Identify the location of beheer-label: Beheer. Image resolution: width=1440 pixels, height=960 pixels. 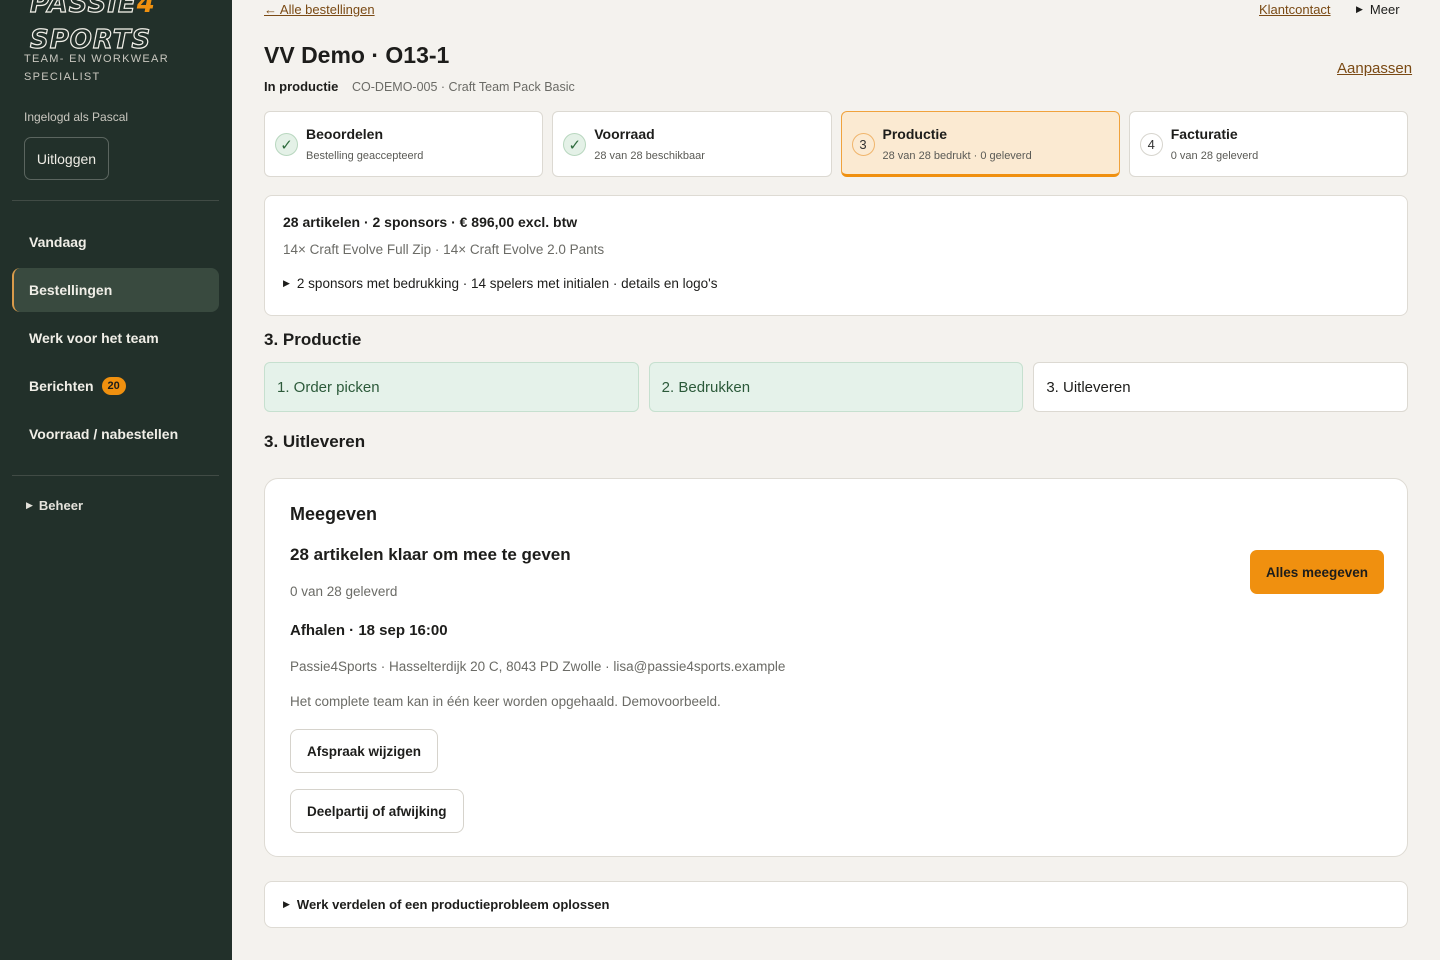
(60, 505).